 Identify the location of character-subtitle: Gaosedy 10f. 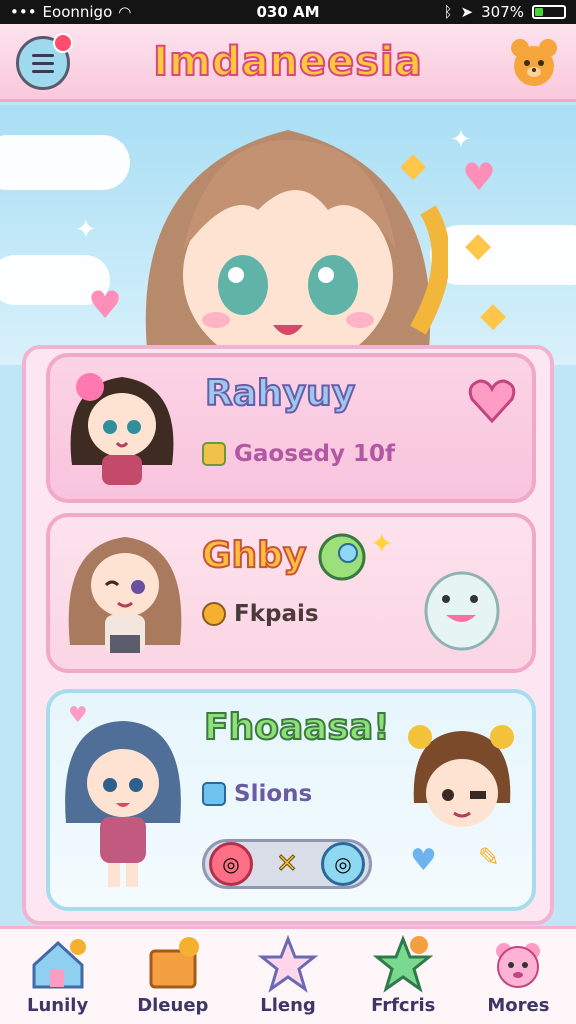
(298, 454).